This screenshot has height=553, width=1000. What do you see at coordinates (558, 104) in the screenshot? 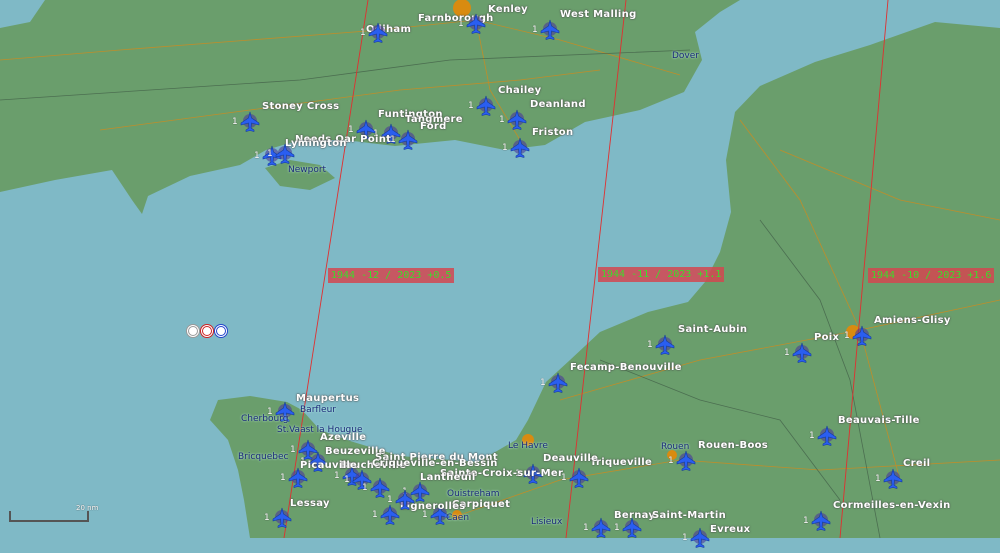
I see `airfield-label: Deanland` at bounding box center [558, 104].